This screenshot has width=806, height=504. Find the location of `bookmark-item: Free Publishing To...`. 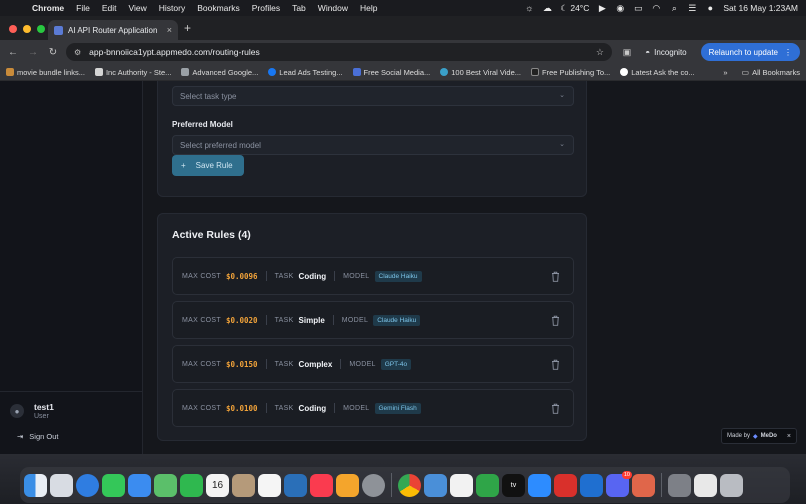

bookmark-item: Free Publishing To... is located at coordinates (570, 72).